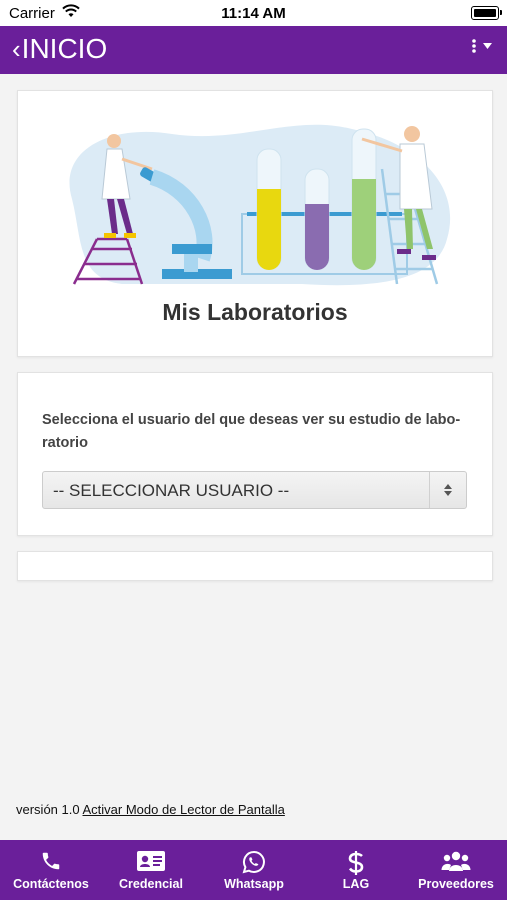 The width and height of the screenshot is (507, 900). I want to click on results-card, so click(255, 566).